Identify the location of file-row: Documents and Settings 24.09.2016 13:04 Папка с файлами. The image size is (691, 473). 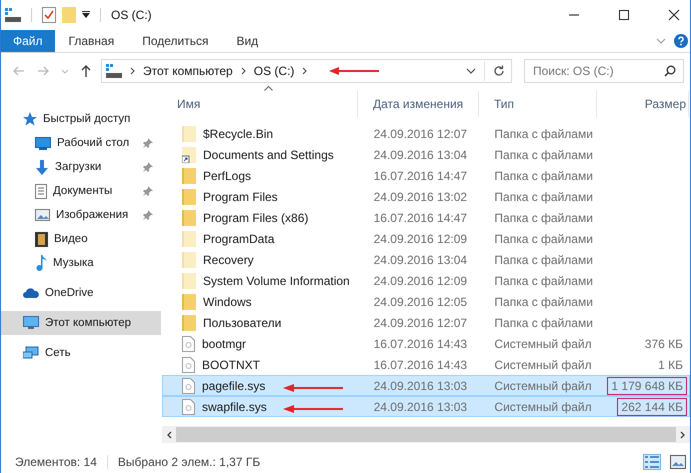
(426, 154).